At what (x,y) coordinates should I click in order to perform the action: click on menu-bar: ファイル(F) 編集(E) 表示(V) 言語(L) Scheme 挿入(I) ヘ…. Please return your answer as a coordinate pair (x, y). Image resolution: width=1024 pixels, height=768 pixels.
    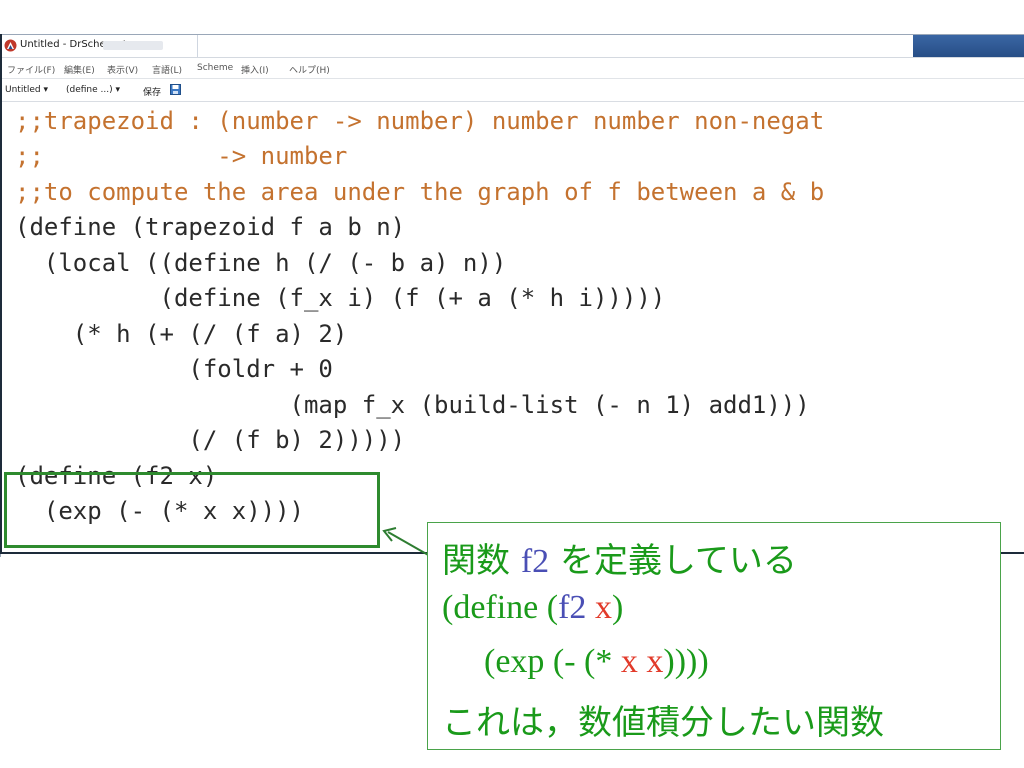
    Looking at the image, I should click on (512, 68).